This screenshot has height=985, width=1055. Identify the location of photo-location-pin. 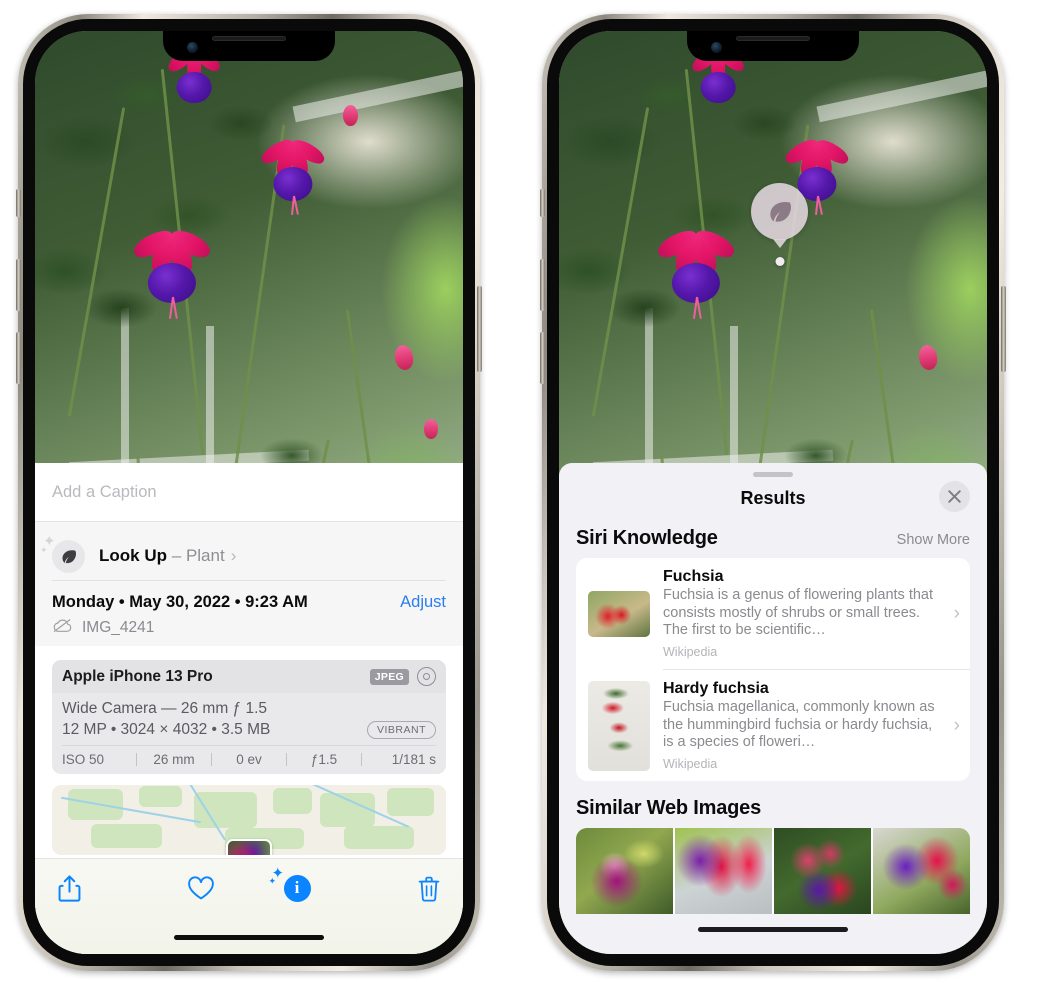
(249, 847).